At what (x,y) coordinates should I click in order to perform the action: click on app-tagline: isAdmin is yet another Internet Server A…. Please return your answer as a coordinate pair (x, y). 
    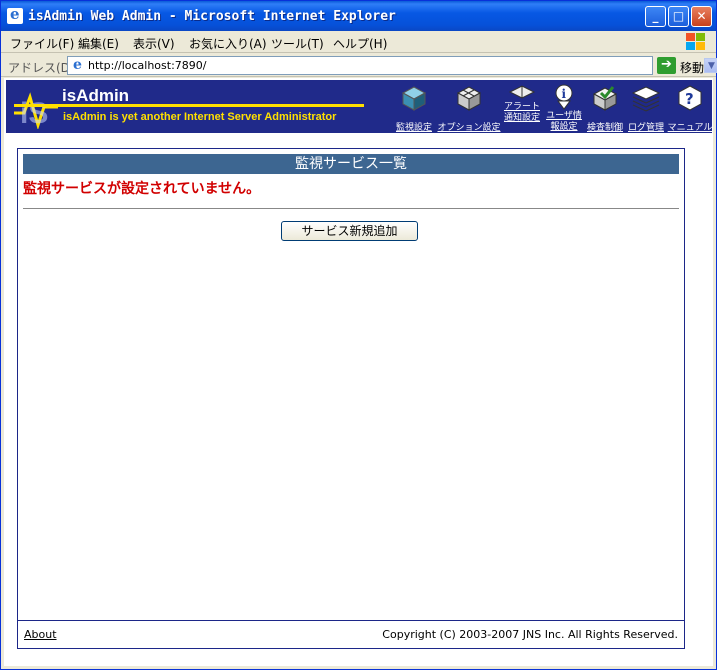
    Looking at the image, I should click on (200, 117).